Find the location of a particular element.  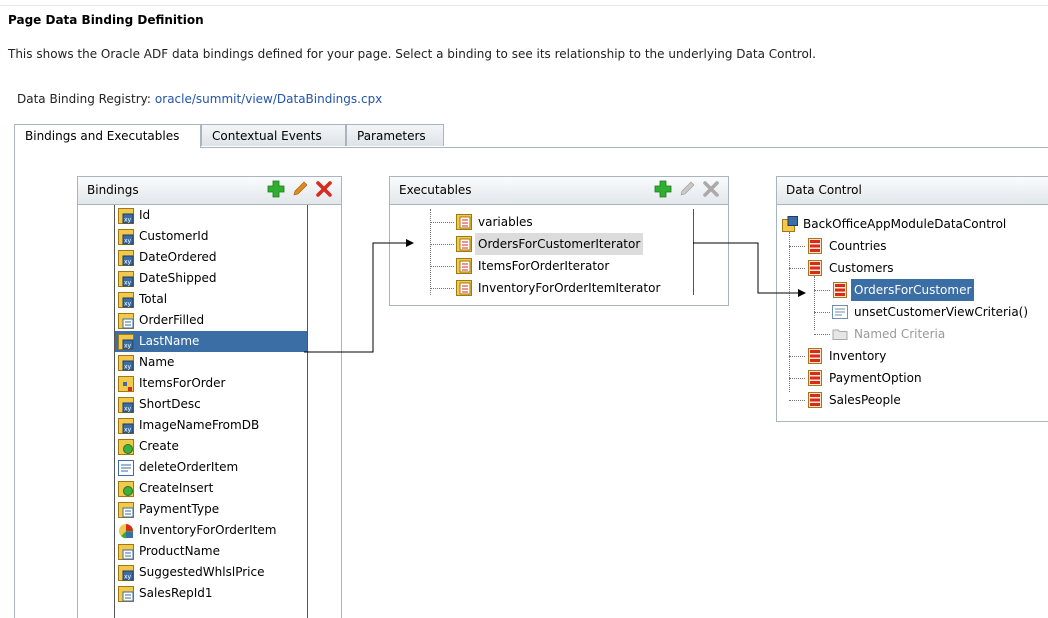

binding-item-inventory-for-order-item: InventoryForOrderItem is located at coordinates (211, 530).